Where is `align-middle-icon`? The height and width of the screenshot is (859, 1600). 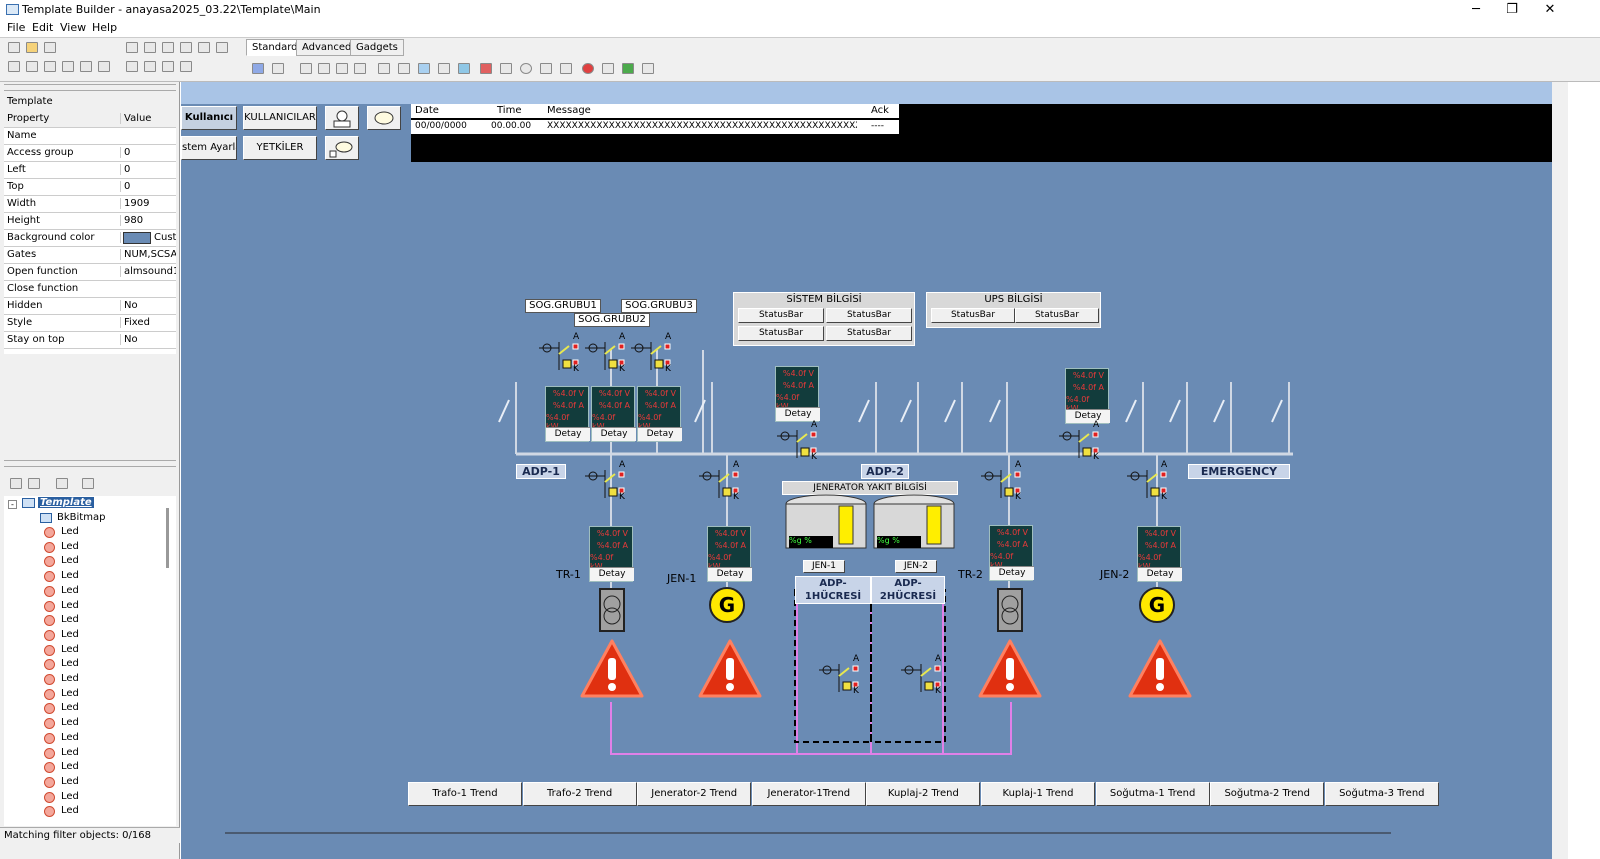 align-middle-icon is located at coordinates (222, 47).